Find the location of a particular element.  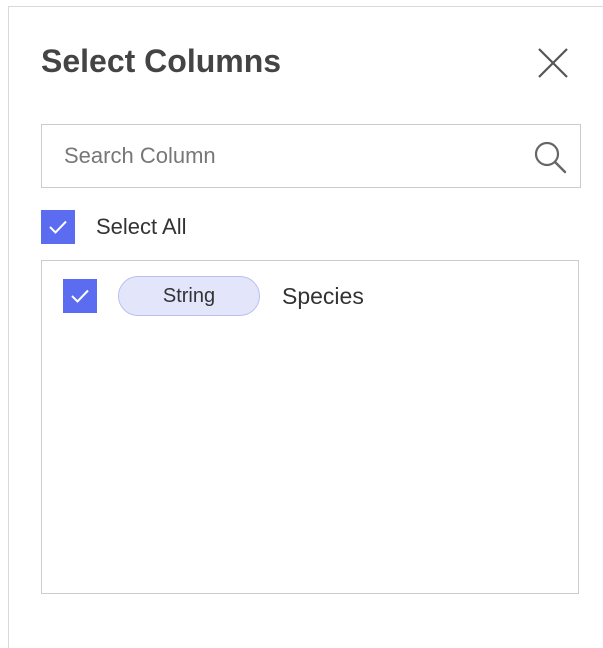

column-type-badge: String is located at coordinates (189, 296).